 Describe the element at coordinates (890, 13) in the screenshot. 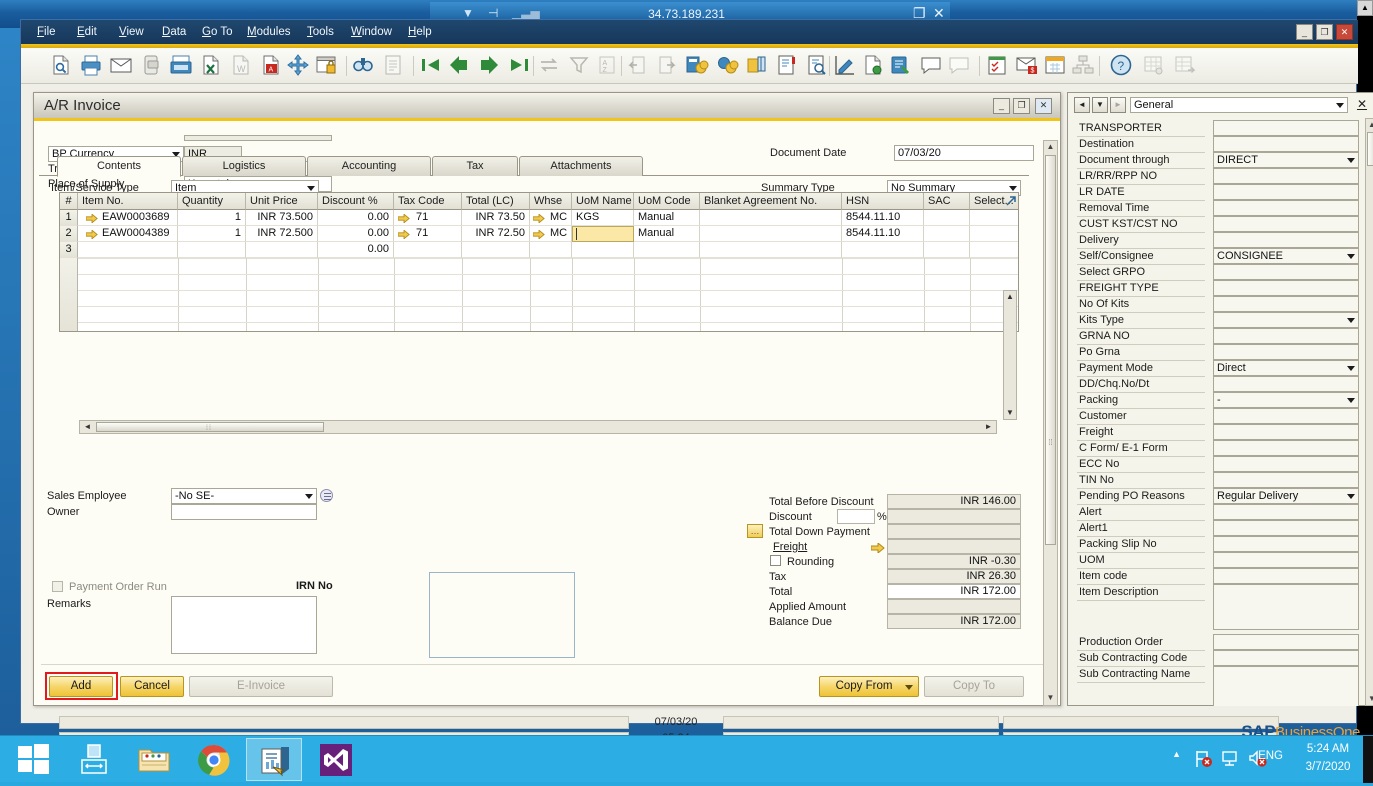

I see `rdp-minimize-button: _` at that location.